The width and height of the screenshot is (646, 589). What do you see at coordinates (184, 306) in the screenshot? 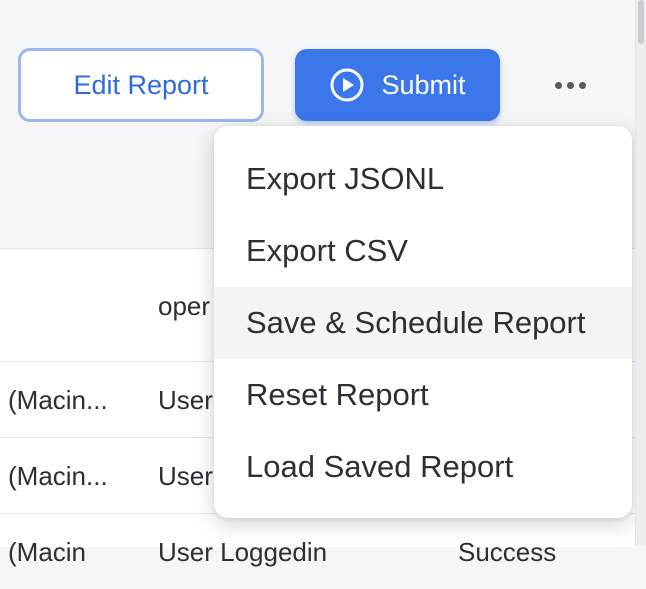
I see `column-header: oper` at bounding box center [184, 306].